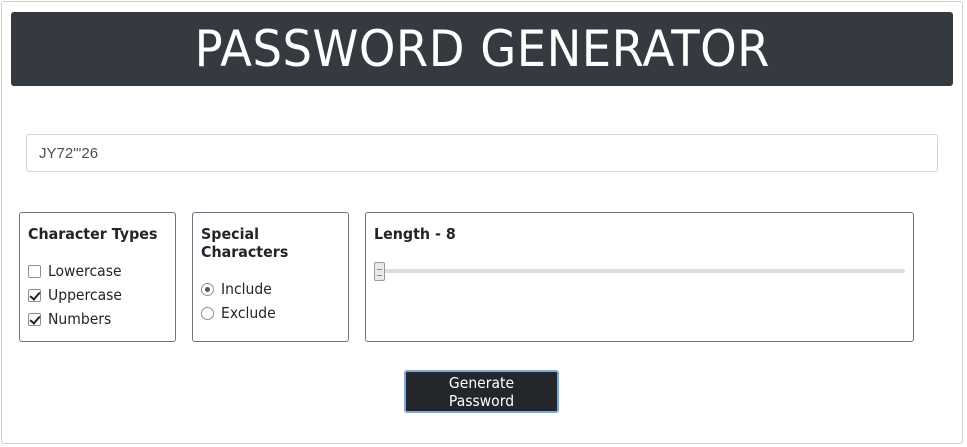 The width and height of the screenshot is (967, 447). I want to click on generate-password-button: Generate Password, so click(481, 391).